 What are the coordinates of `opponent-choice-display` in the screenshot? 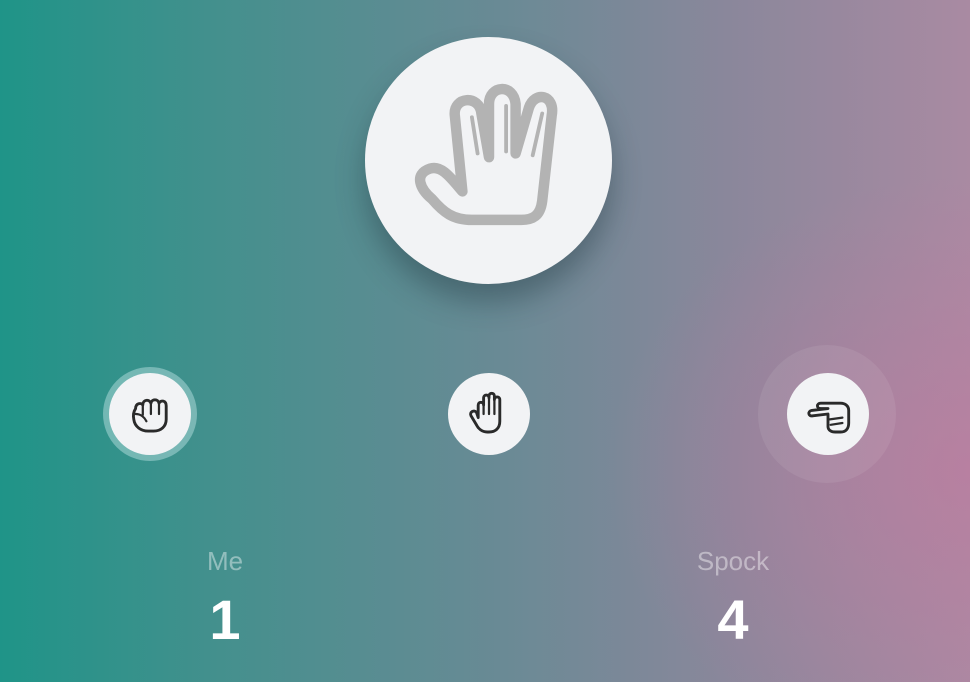 It's located at (488, 160).